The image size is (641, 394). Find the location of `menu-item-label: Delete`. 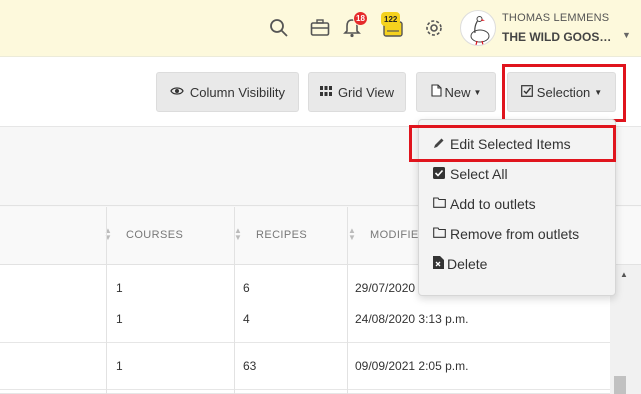

menu-item-label: Delete is located at coordinates (467, 264).